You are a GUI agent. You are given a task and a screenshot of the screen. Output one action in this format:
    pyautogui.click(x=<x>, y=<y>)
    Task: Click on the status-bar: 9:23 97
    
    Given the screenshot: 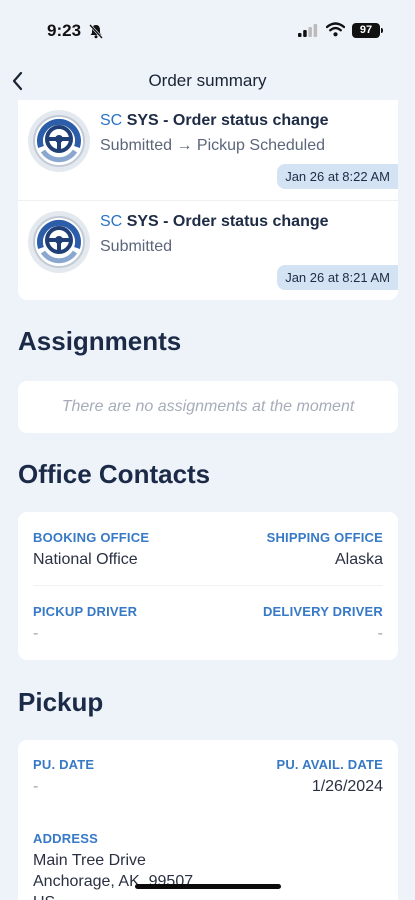 What is the action you would take?
    pyautogui.click(x=207, y=31)
    